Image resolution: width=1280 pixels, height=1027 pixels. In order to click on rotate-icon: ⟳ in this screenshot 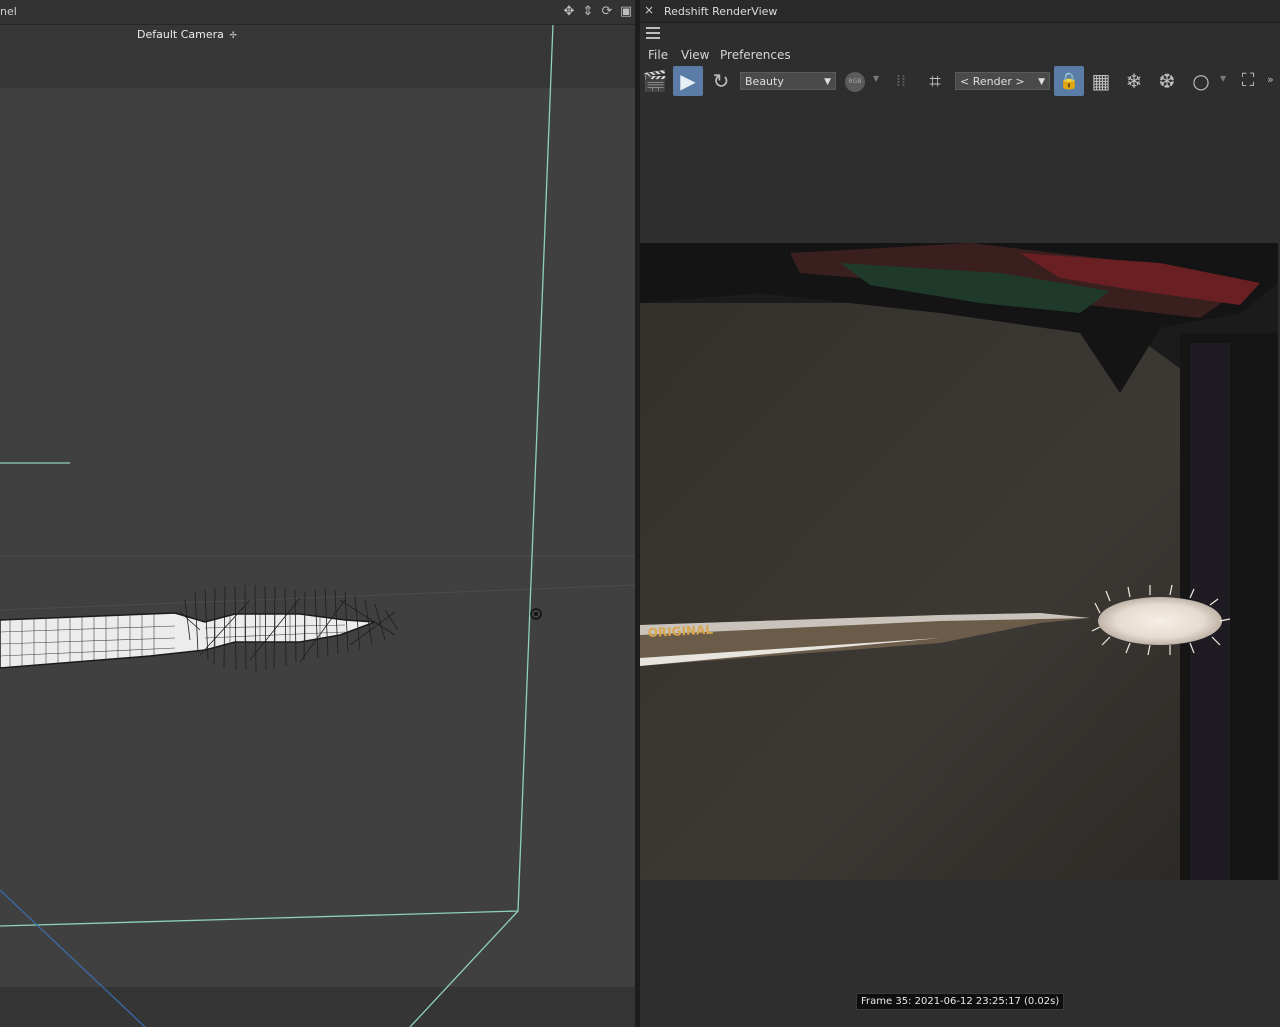, I will do `click(607, 12)`.